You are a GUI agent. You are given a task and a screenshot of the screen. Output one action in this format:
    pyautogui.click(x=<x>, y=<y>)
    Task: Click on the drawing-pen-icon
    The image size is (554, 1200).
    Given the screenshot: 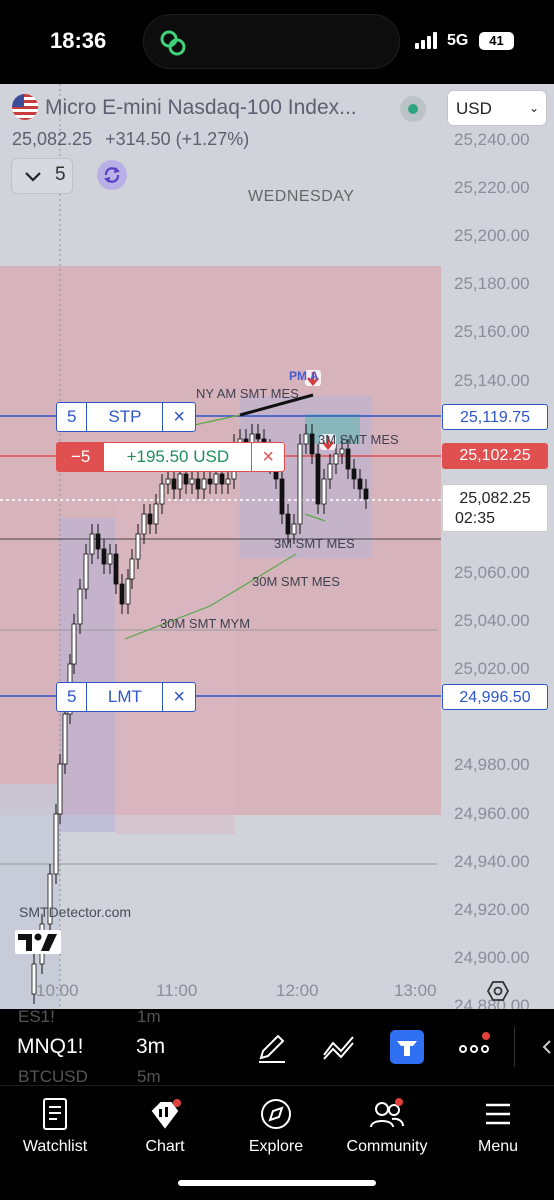 What is the action you would take?
    pyautogui.click(x=272, y=1048)
    